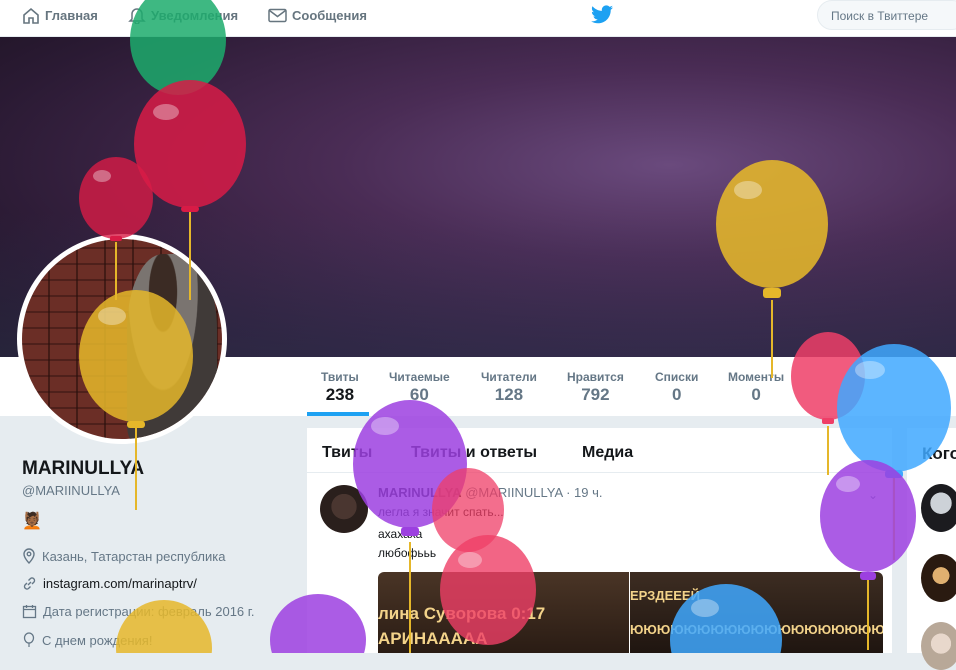 This screenshot has height=670, width=956. Describe the element at coordinates (83, 469) in the screenshot. I see `profile-name: MARINULLYA` at that location.